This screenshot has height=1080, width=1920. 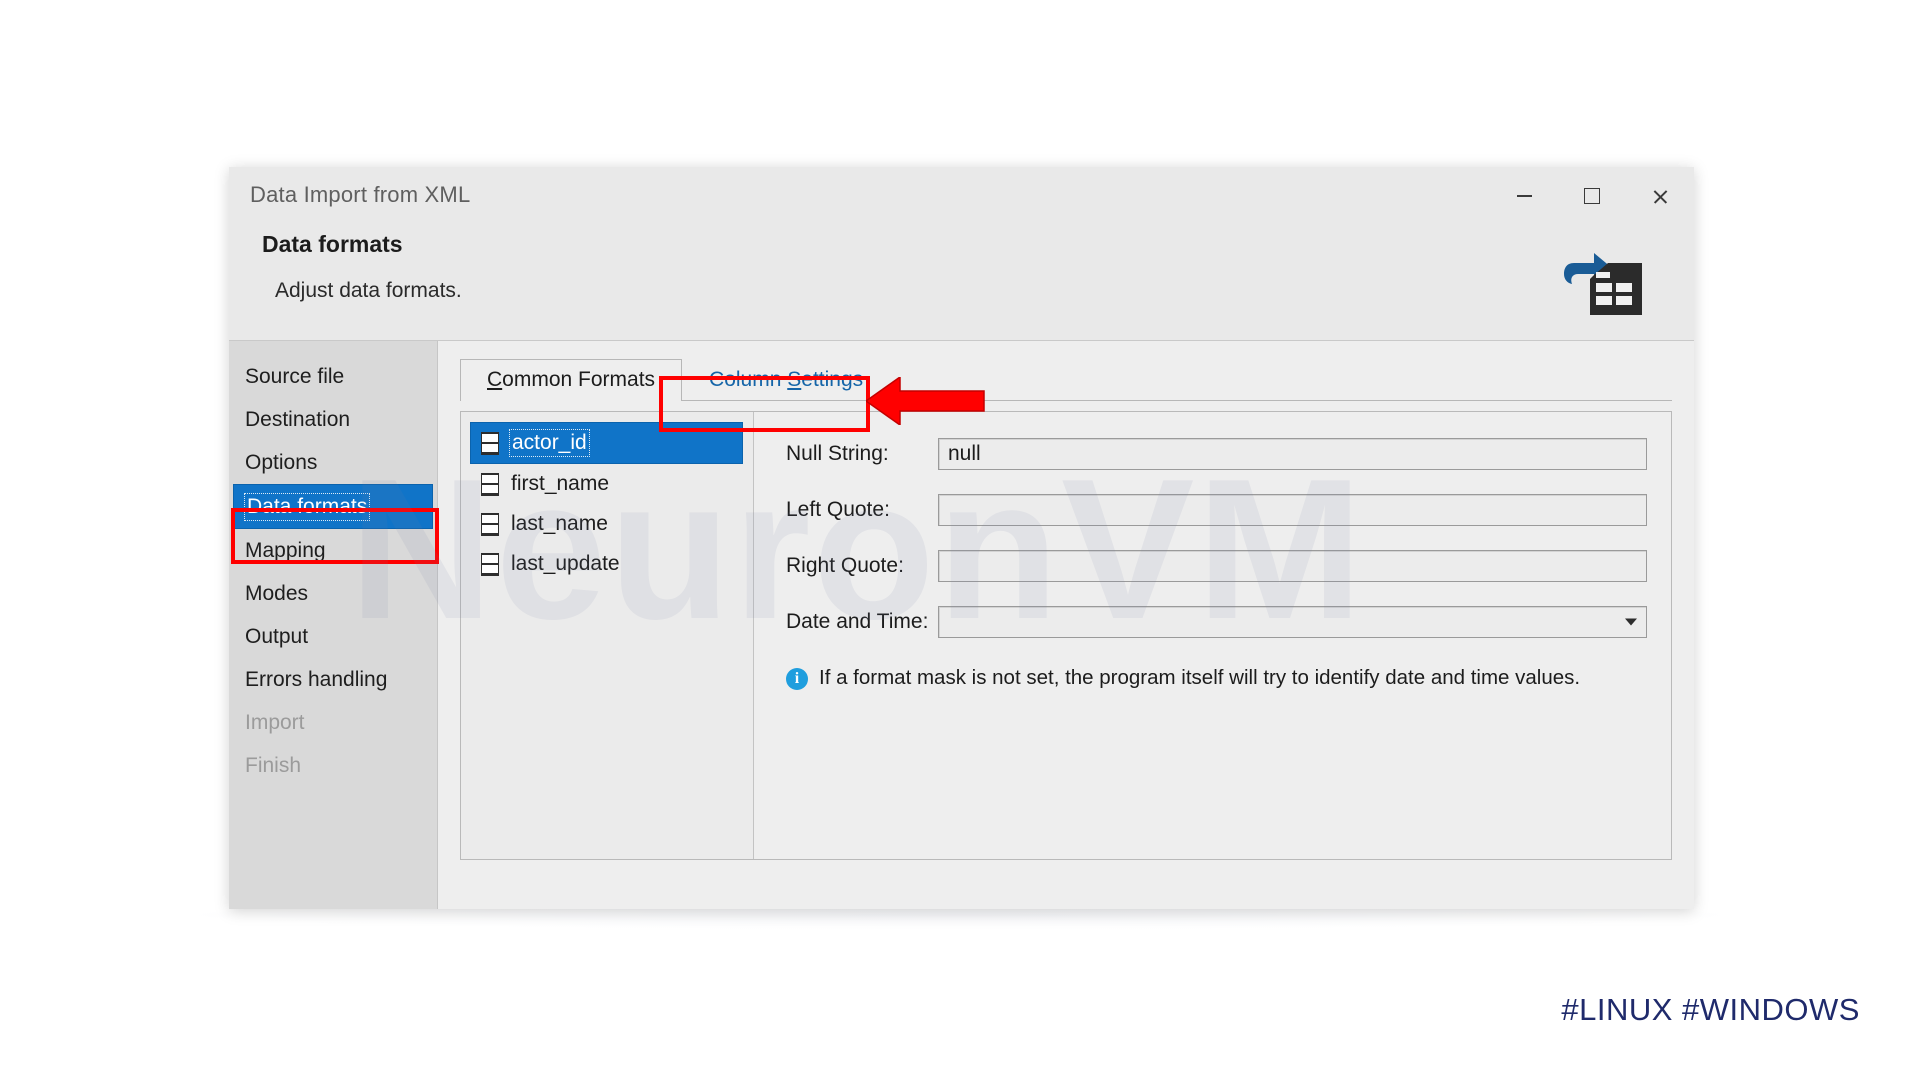 I want to click on tab-common-formats: Common Formats, so click(x=571, y=380).